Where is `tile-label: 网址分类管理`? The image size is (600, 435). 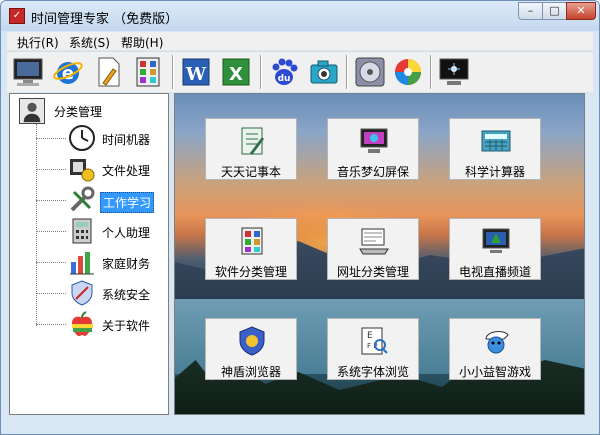
tile-label: 网址分类管理 is located at coordinates (372, 272).